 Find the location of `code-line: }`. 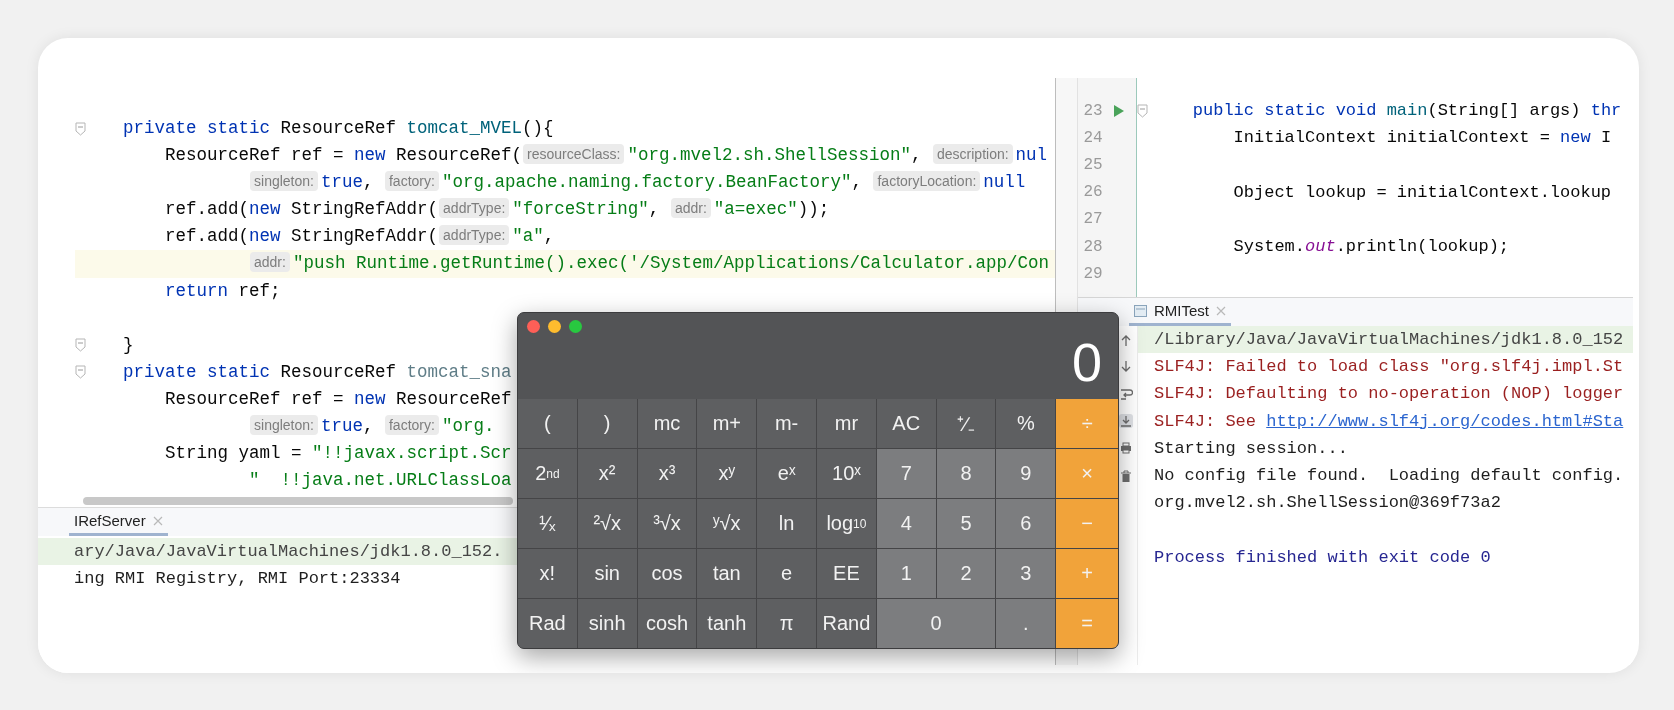

code-line: } is located at coordinates (128, 345).